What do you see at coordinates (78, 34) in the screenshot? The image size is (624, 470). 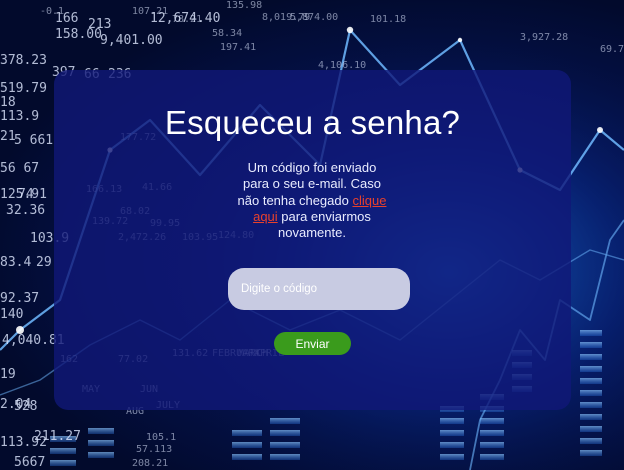 I see `background-ticker-number: 158.00` at bounding box center [78, 34].